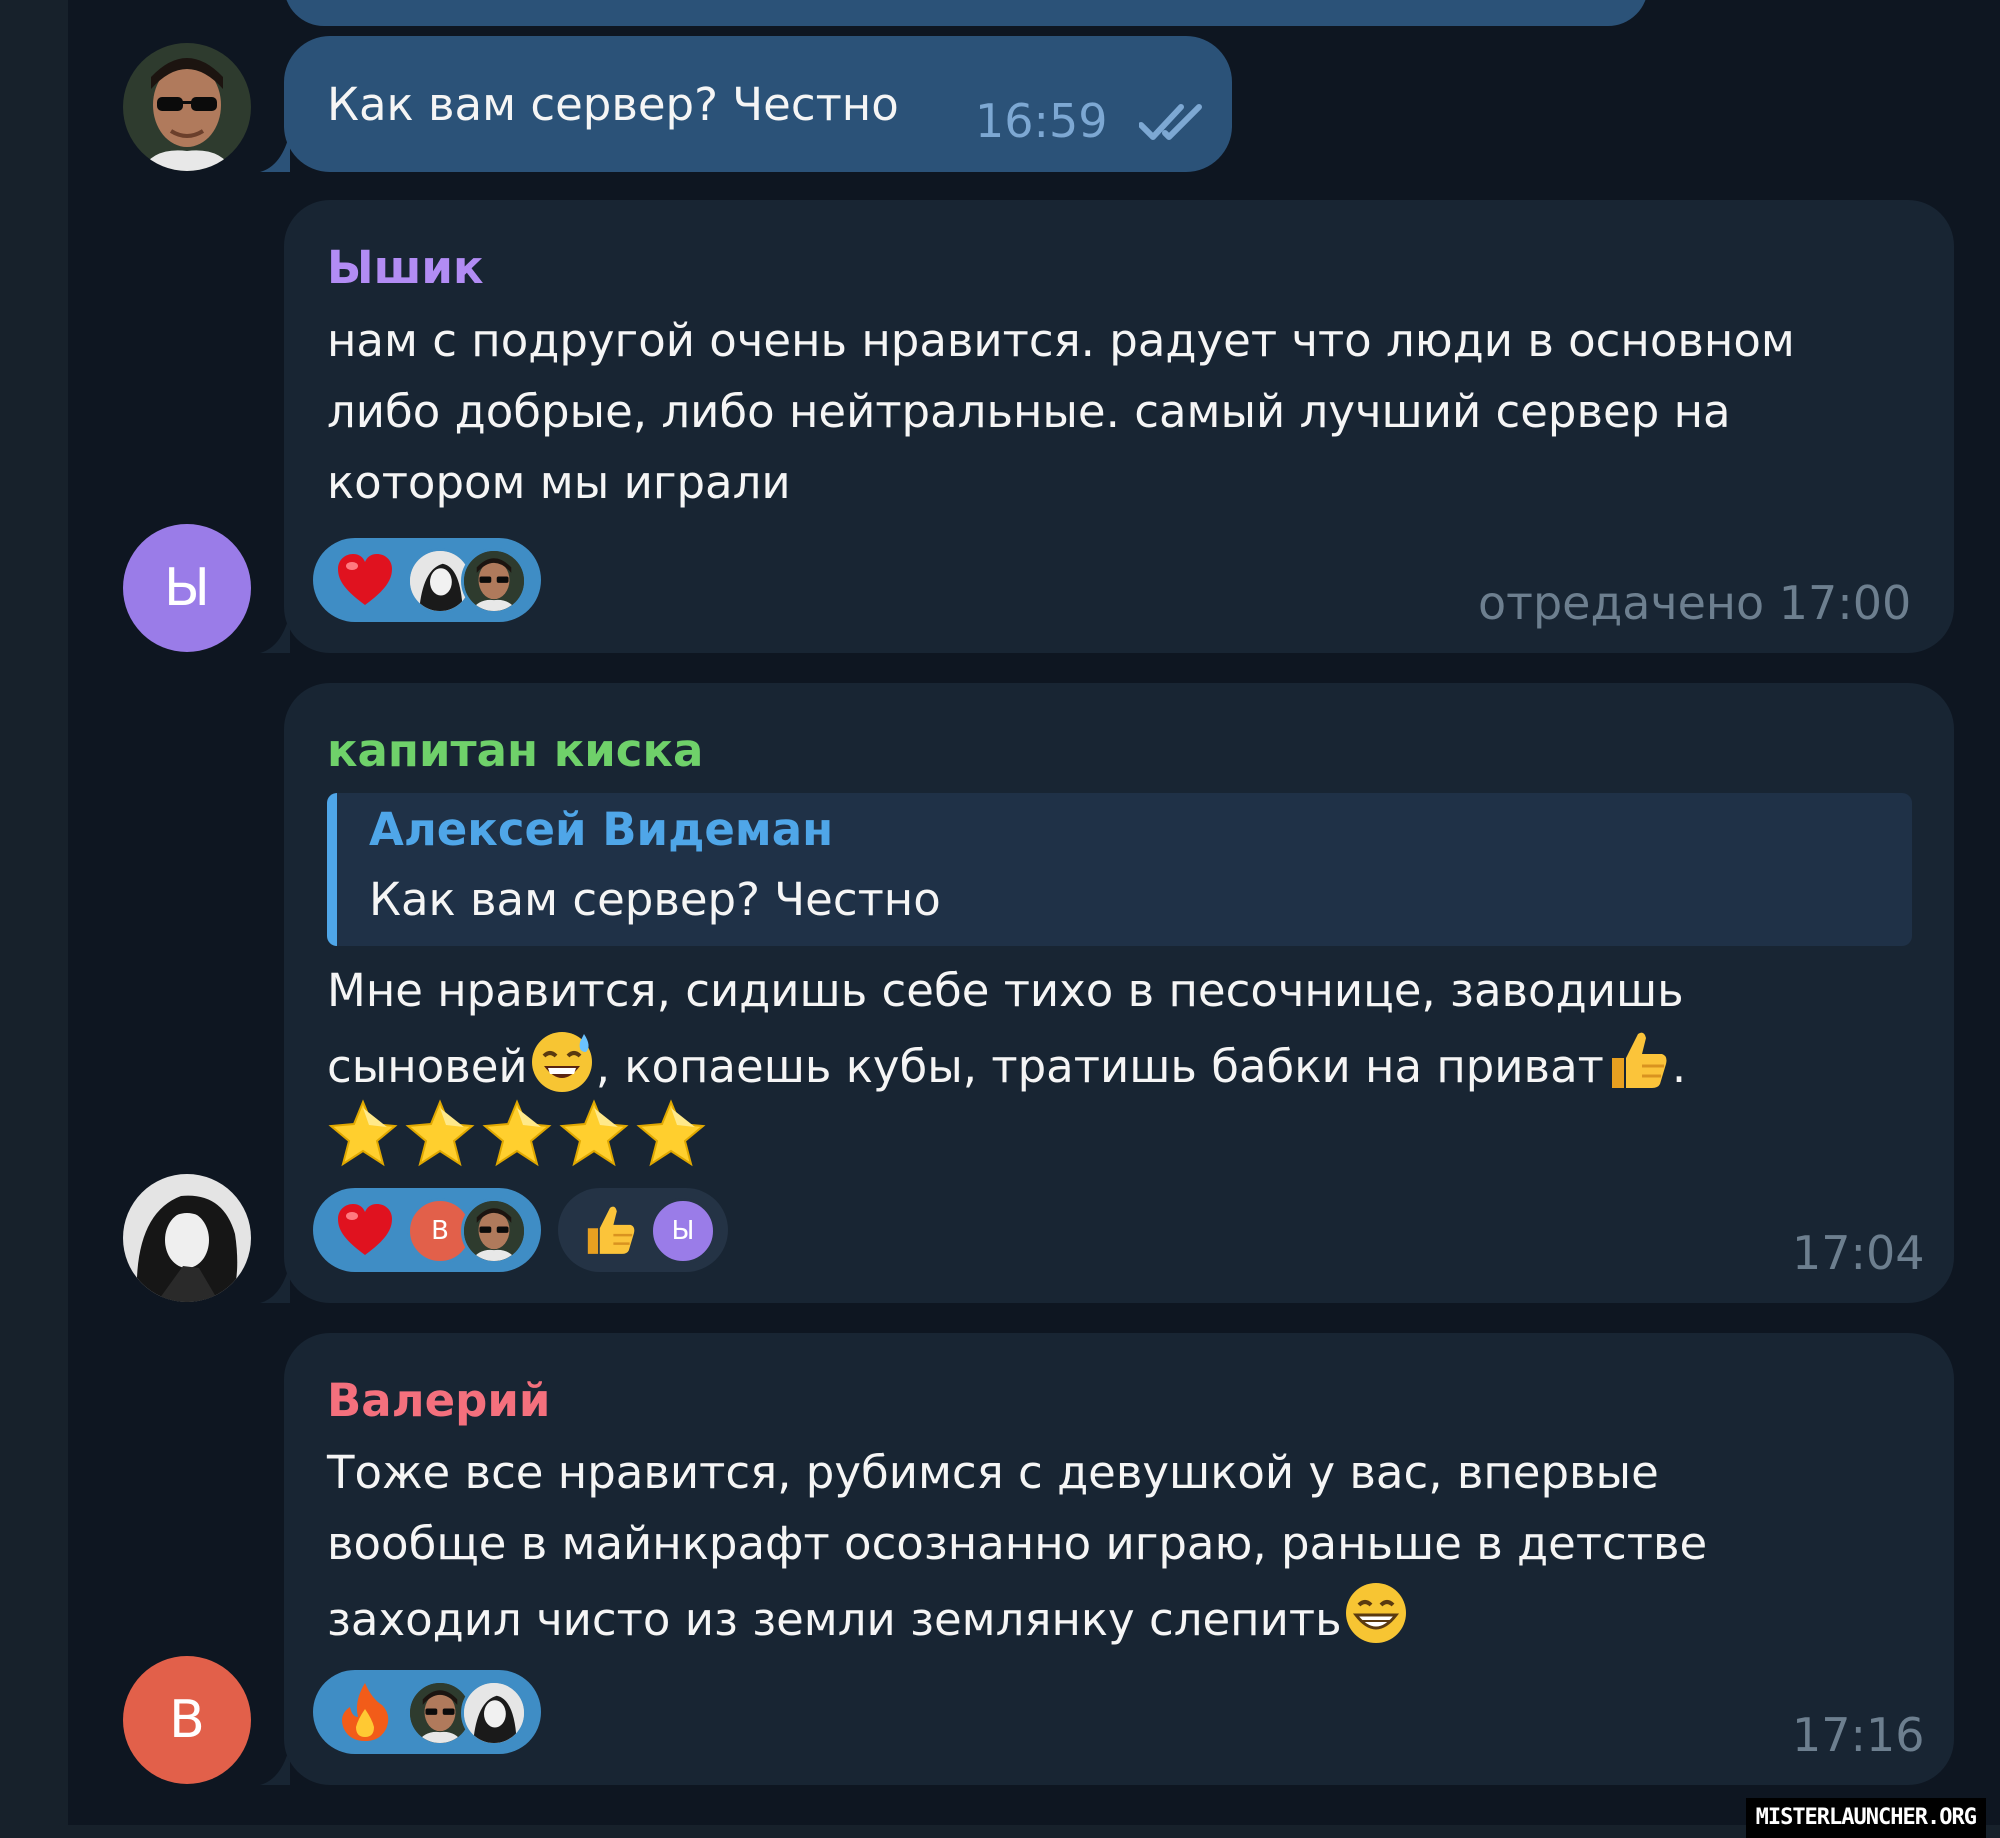  I want to click on avatar-sender-valeriy: В, so click(187, 1720).